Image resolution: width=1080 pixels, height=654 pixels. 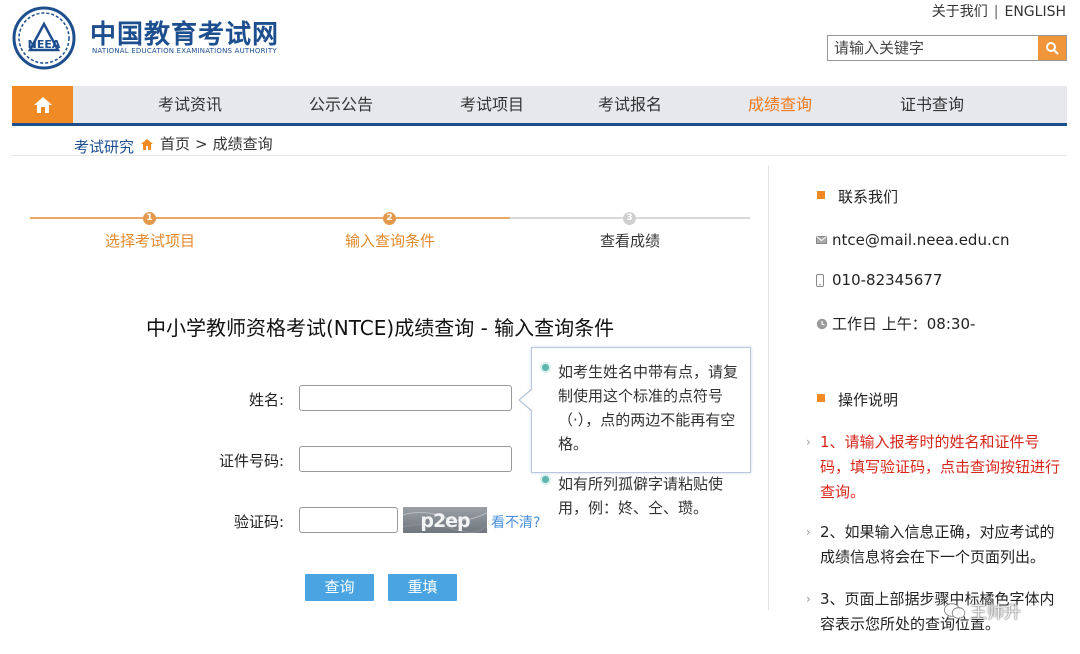 I want to click on search-box, so click(x=947, y=48).